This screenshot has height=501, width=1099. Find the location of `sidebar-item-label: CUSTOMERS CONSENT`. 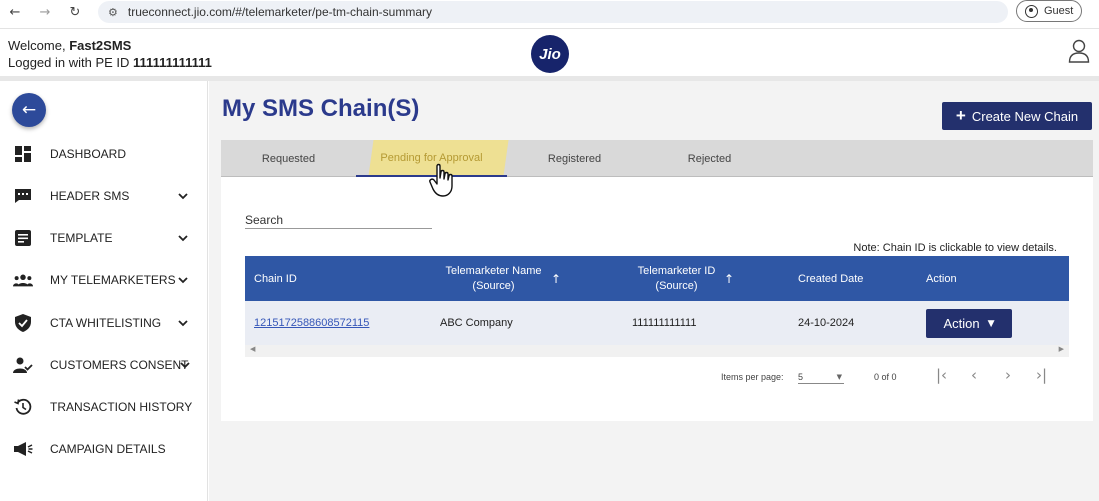

sidebar-item-label: CUSTOMERS CONSENT is located at coordinates (119, 365).